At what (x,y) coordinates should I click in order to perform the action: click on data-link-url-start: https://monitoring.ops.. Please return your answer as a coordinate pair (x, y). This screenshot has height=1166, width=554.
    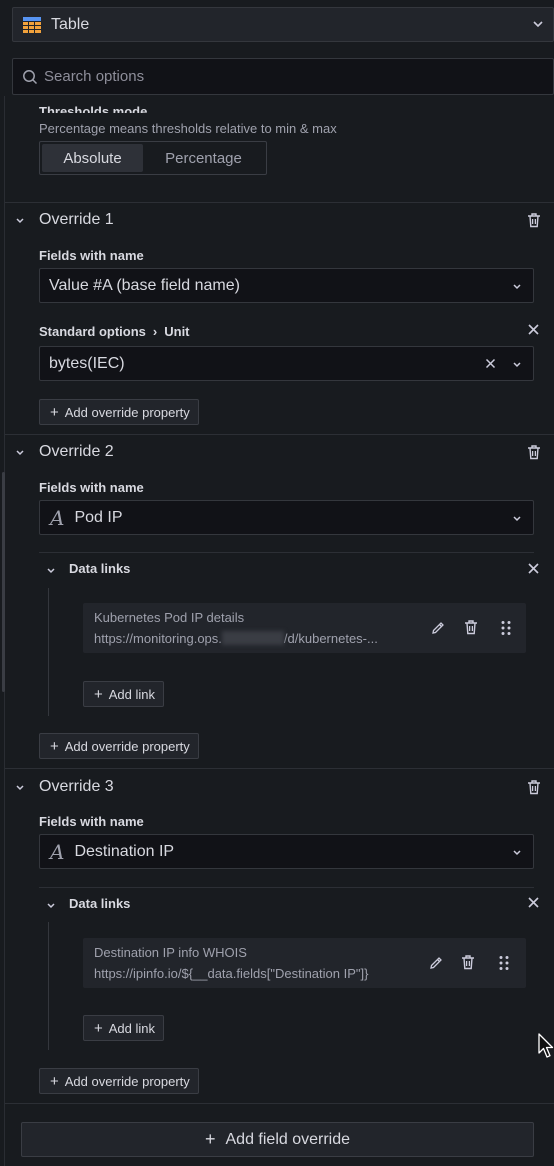
    Looking at the image, I should click on (158, 638).